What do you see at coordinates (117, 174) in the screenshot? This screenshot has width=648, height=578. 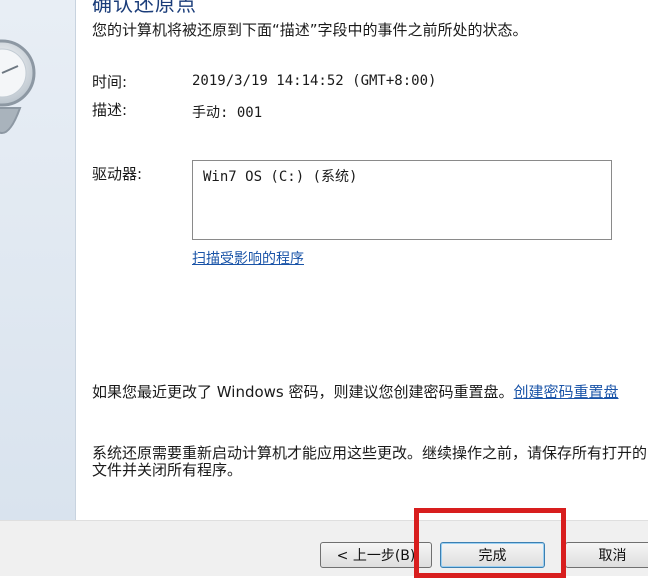 I see `drives-label: 驱动器:` at bounding box center [117, 174].